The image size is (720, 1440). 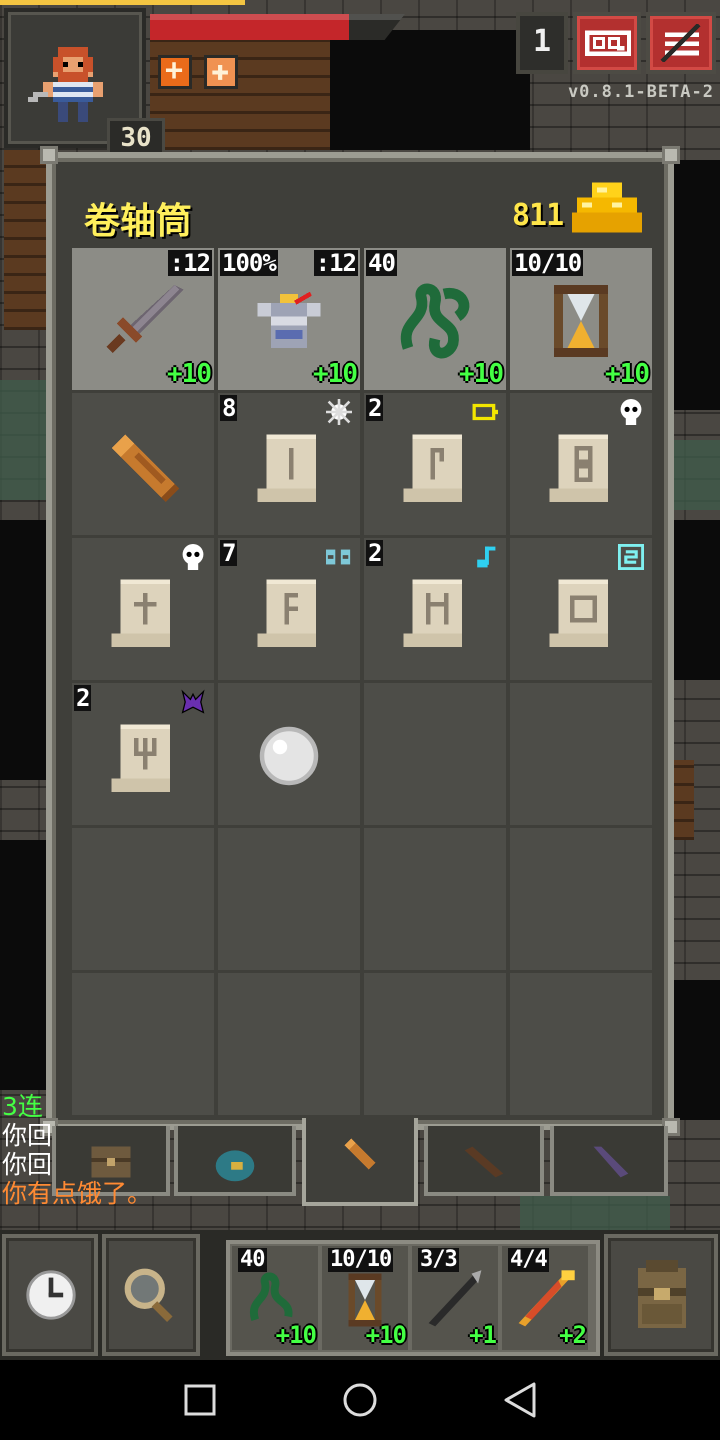 I want to click on gold-amount: 811, so click(x=538, y=215).